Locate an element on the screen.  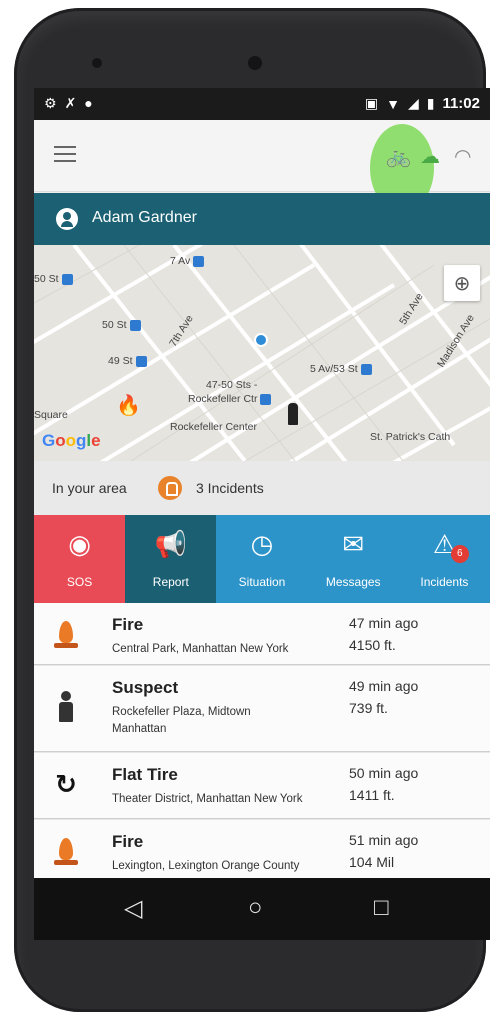
incident-address: Central Park, Manhattan New York is located at coordinates (200, 649).